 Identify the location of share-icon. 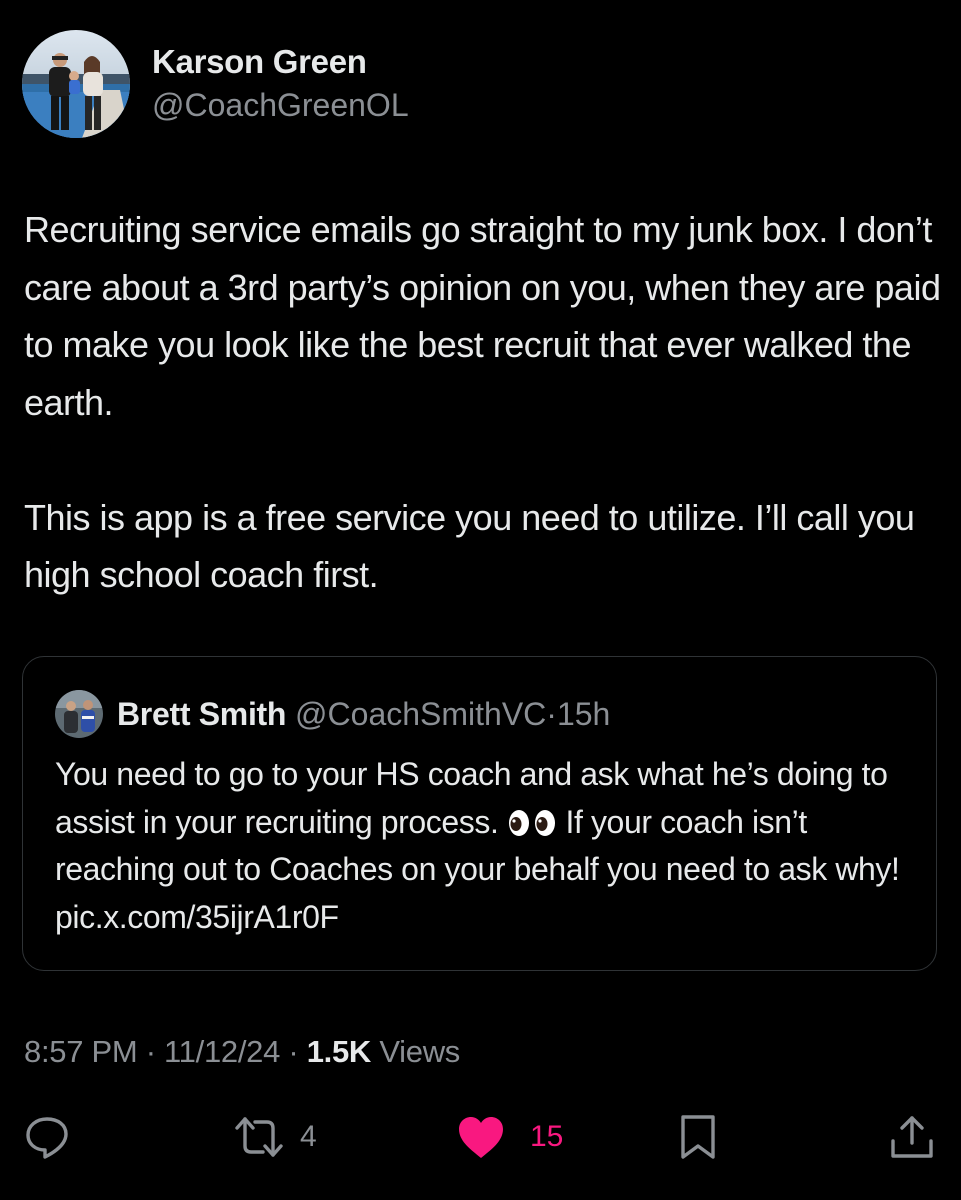
(912, 1137).